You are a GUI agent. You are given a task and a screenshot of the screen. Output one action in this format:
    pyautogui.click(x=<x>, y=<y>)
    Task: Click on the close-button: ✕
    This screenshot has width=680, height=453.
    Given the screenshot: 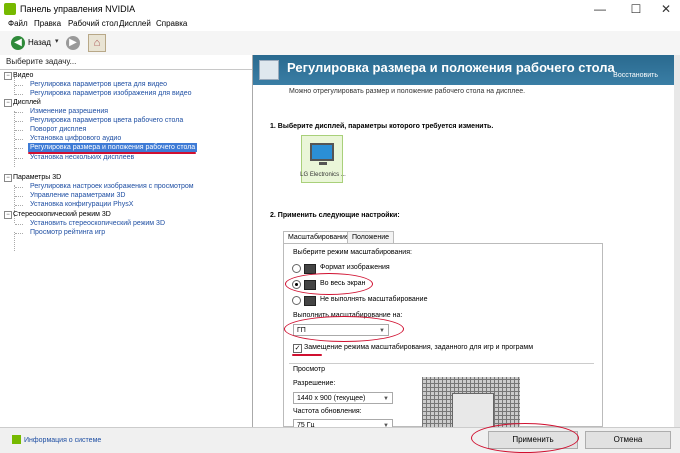 What is the action you would take?
    pyautogui.click(x=665, y=9)
    